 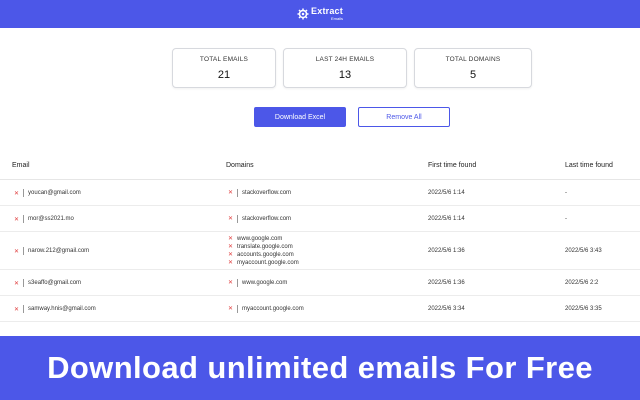 I want to click on last-found-value: 2022/5/6 2:2, so click(x=582, y=283).